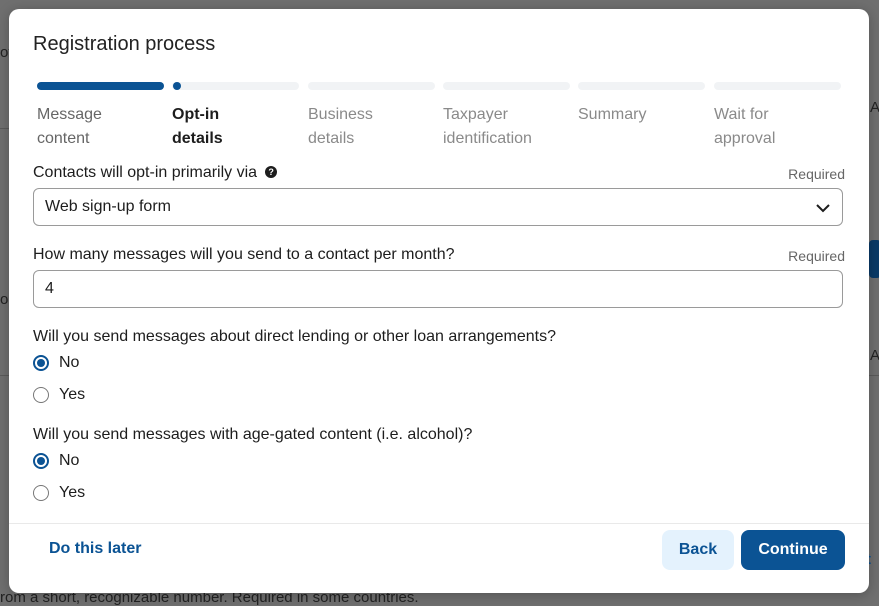 The image size is (879, 606). I want to click on step-opt-in-details: Opt-in details, so click(235, 116).